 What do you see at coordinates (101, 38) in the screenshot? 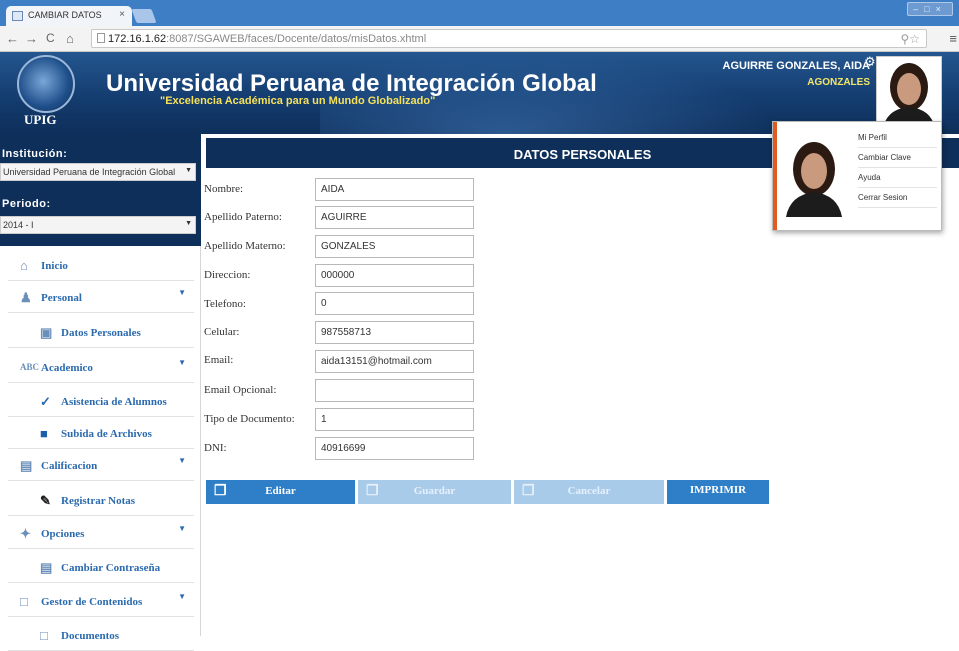
I see `page-icon` at bounding box center [101, 38].